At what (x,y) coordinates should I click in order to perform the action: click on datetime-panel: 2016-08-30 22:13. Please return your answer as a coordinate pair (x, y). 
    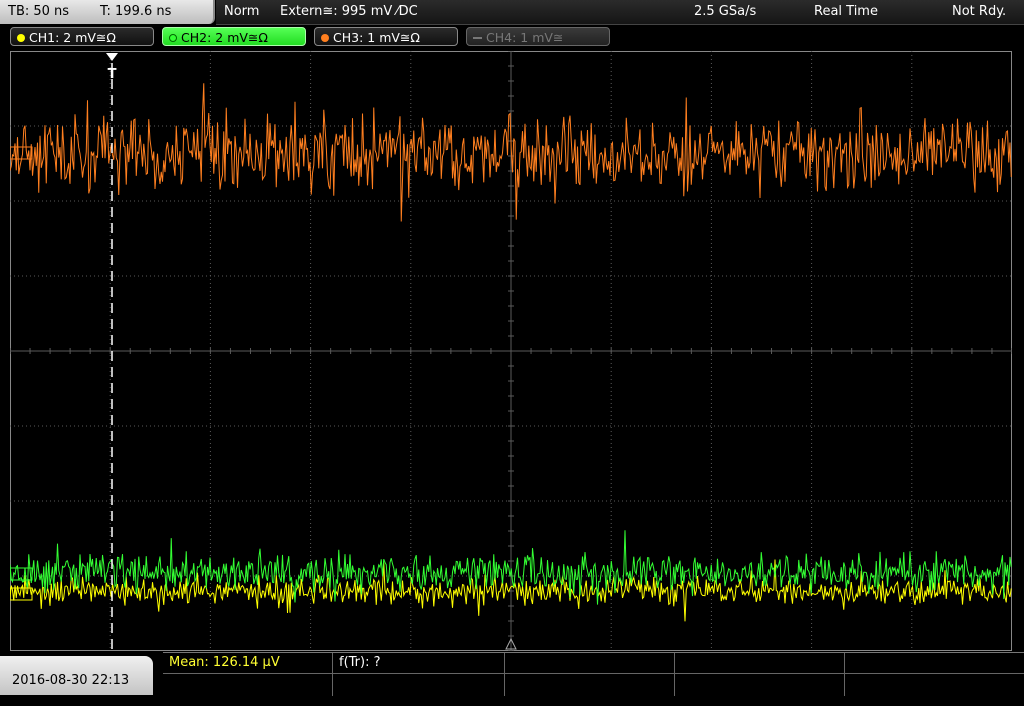
    Looking at the image, I should click on (76, 675).